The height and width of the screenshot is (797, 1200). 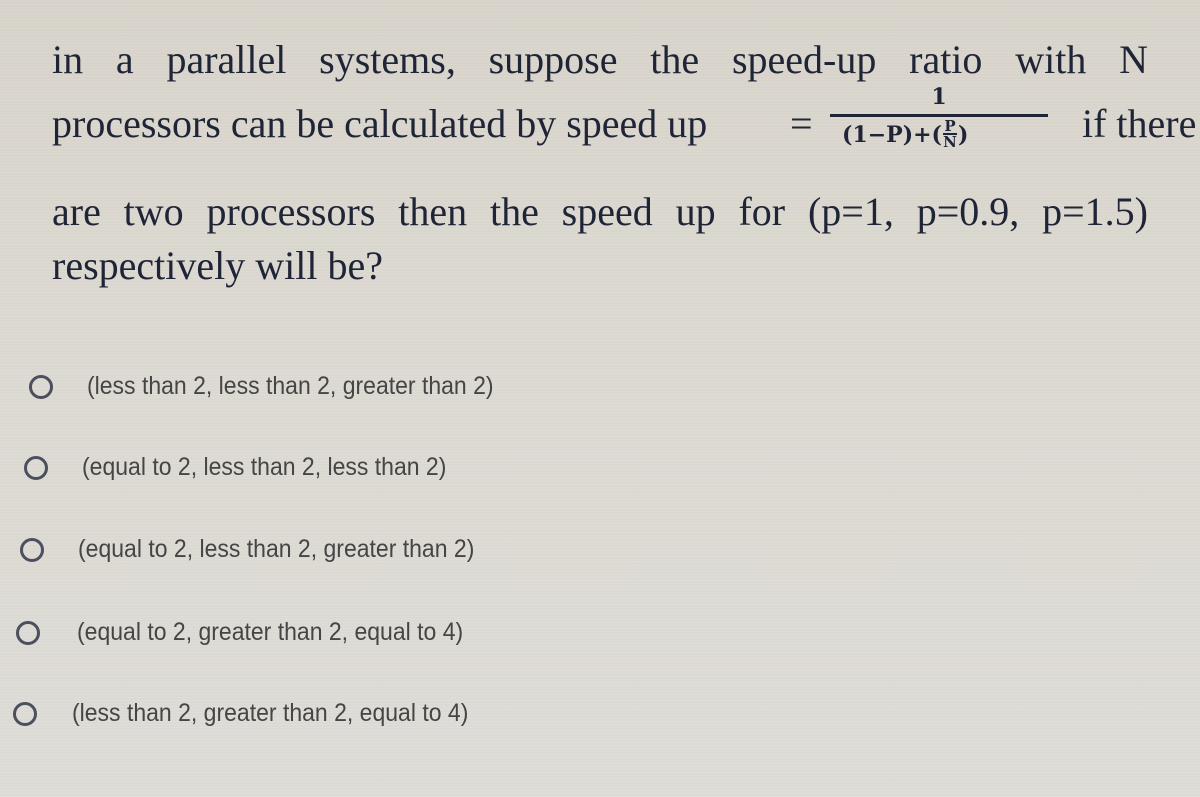 What do you see at coordinates (939, 115) in the screenshot?
I see `formula-fraction-bar` at bounding box center [939, 115].